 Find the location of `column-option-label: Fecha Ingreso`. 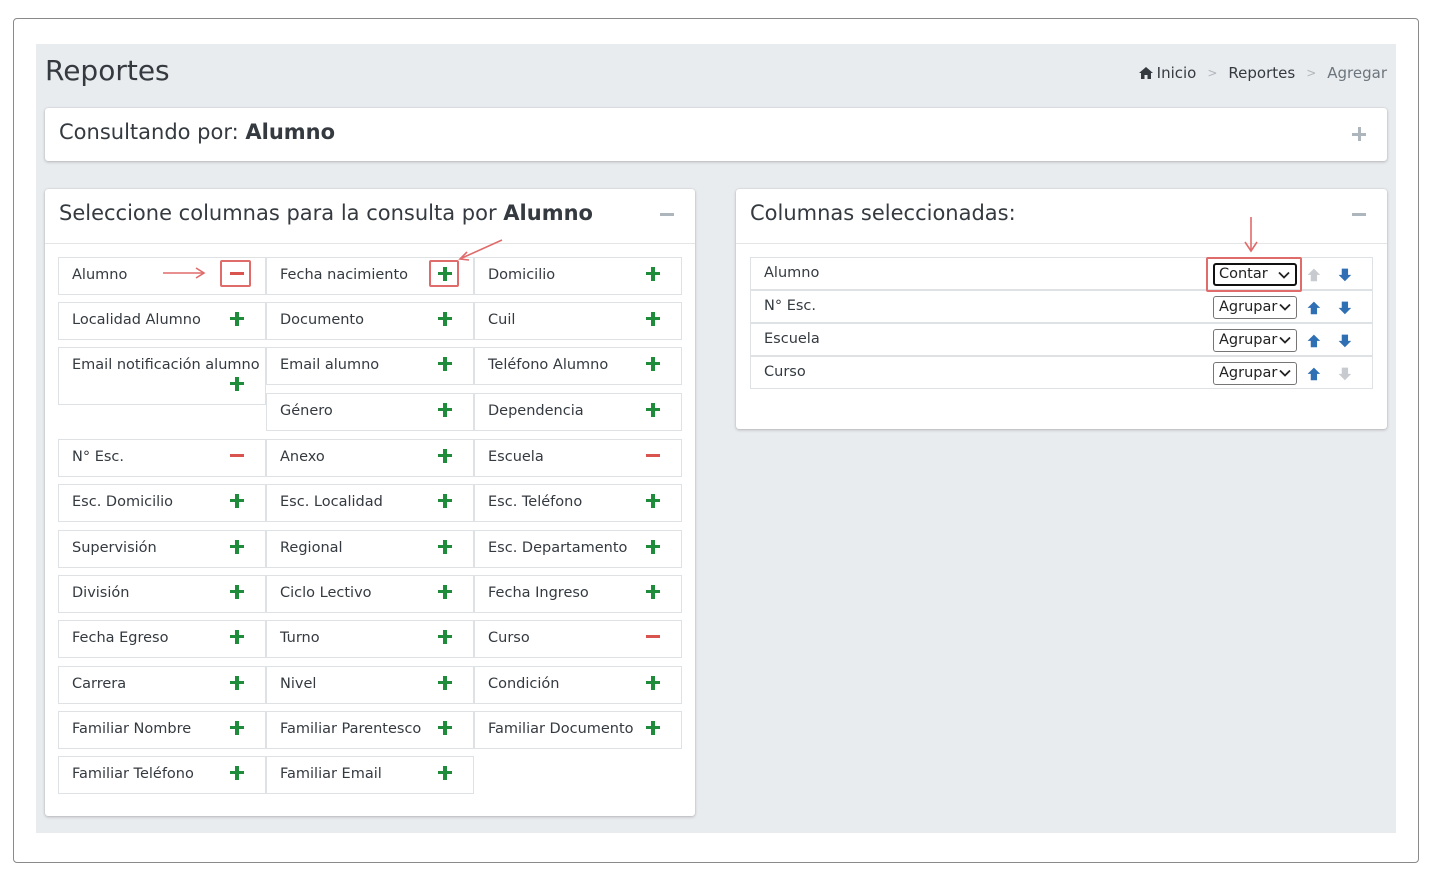

column-option-label: Fecha Ingreso is located at coordinates (538, 593).